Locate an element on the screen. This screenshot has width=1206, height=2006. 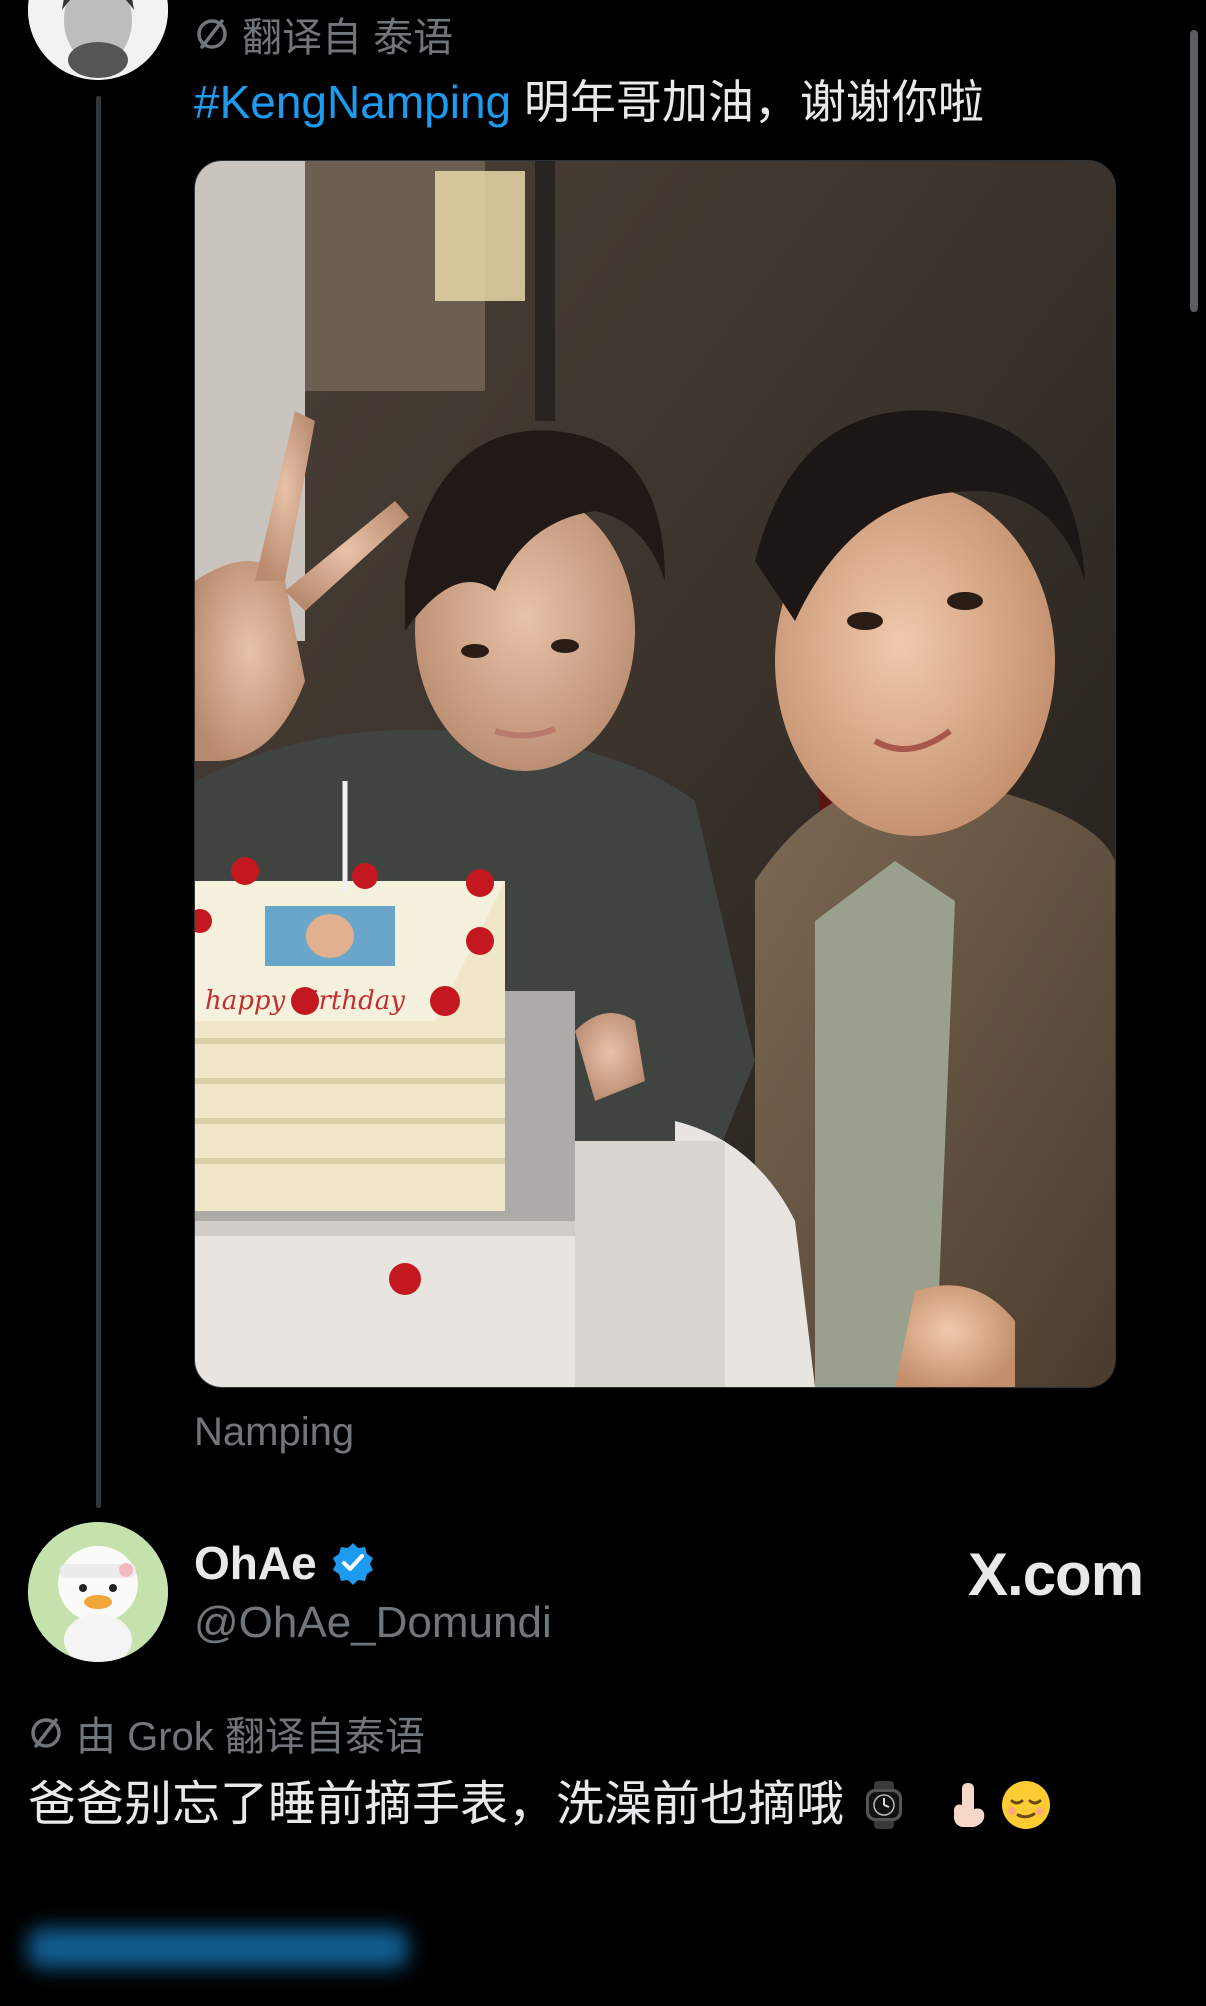
quote-text: 爸爸别忘了睡前摘手表，洗澡前也摘哦 is located at coordinates (540, 1805).